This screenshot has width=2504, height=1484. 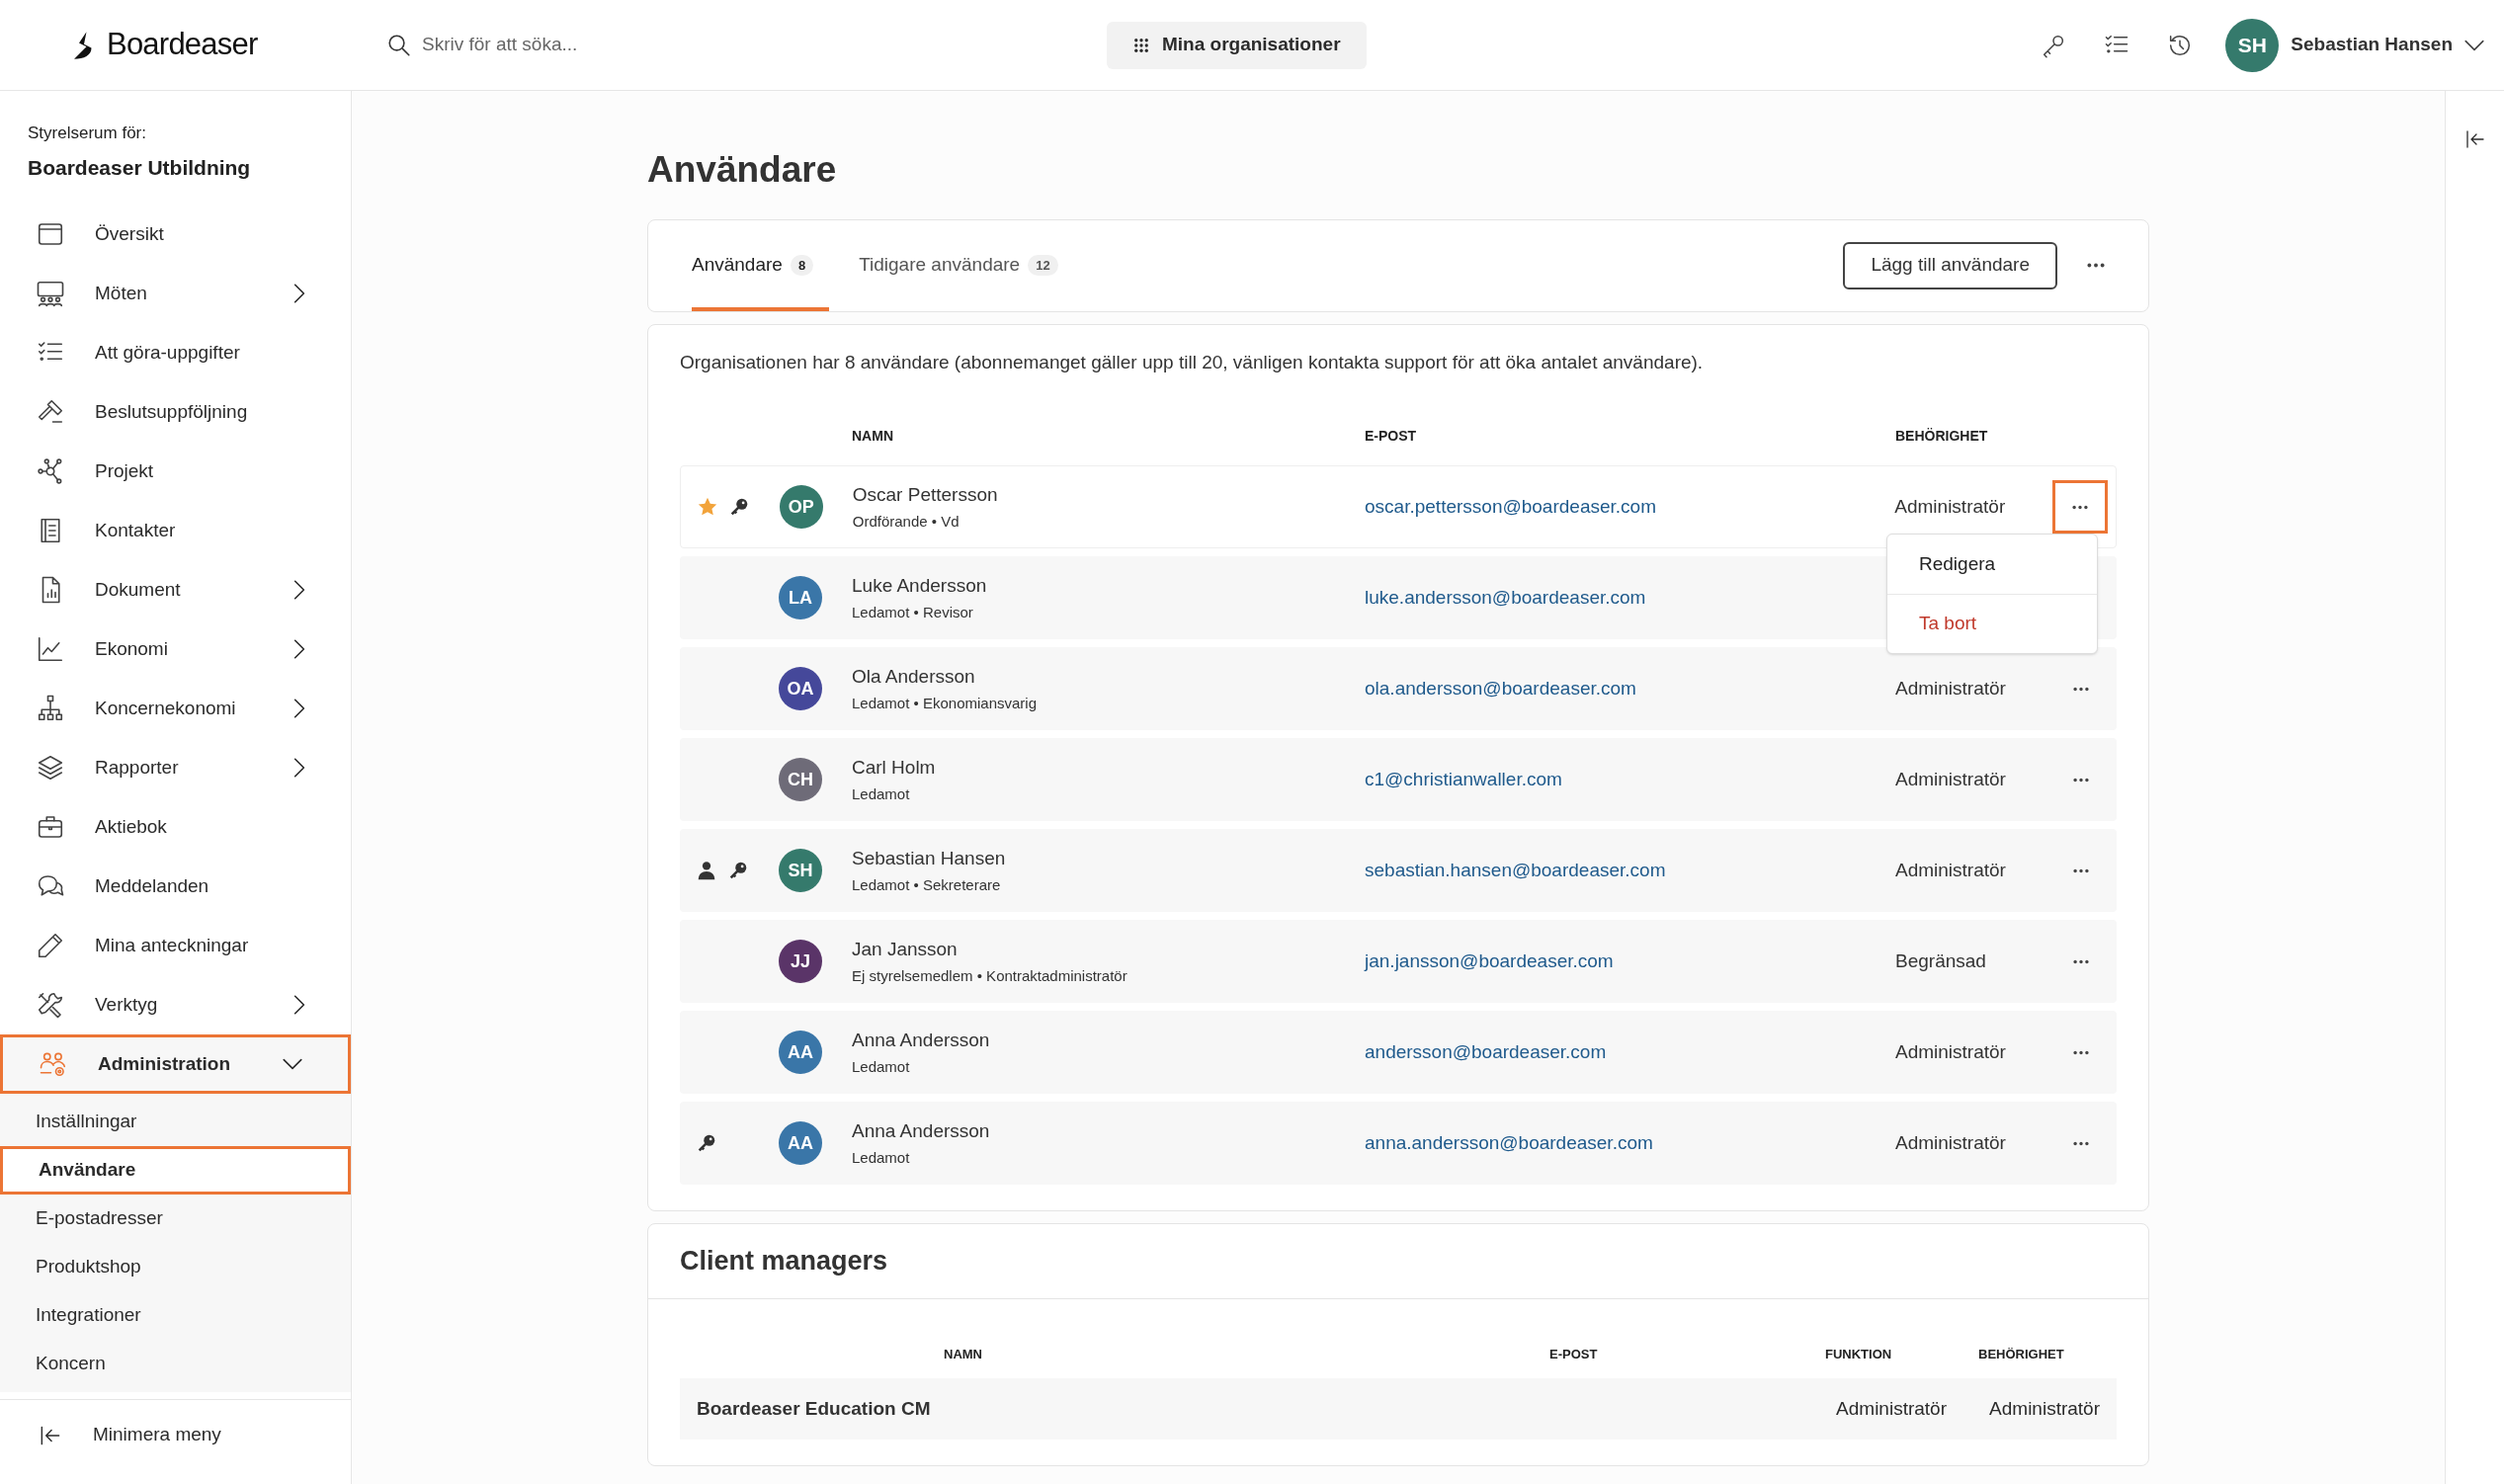 What do you see at coordinates (801, 507) in the screenshot?
I see `avatar: OP` at bounding box center [801, 507].